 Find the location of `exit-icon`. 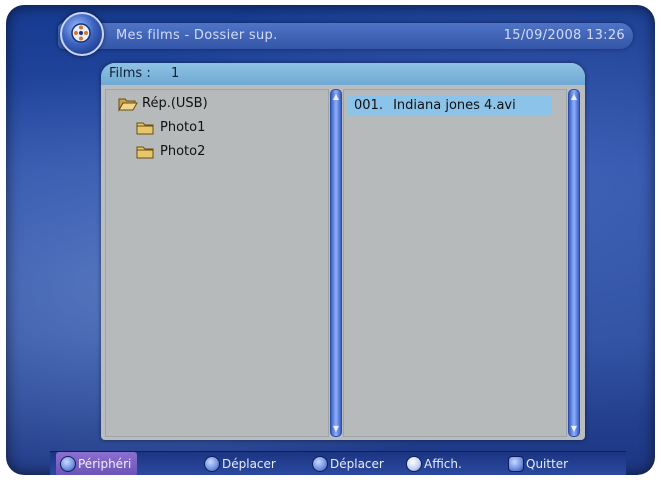

exit-icon is located at coordinates (516, 463).